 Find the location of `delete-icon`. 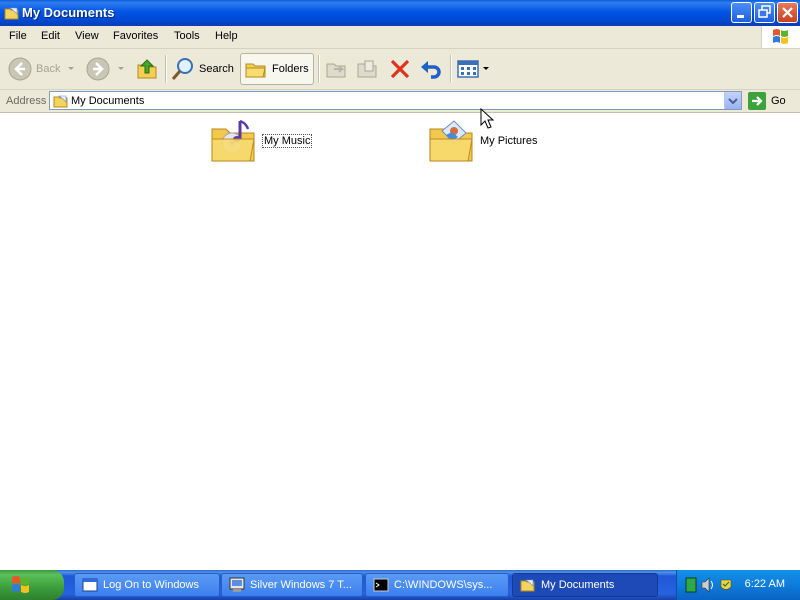

delete-icon is located at coordinates (400, 69).